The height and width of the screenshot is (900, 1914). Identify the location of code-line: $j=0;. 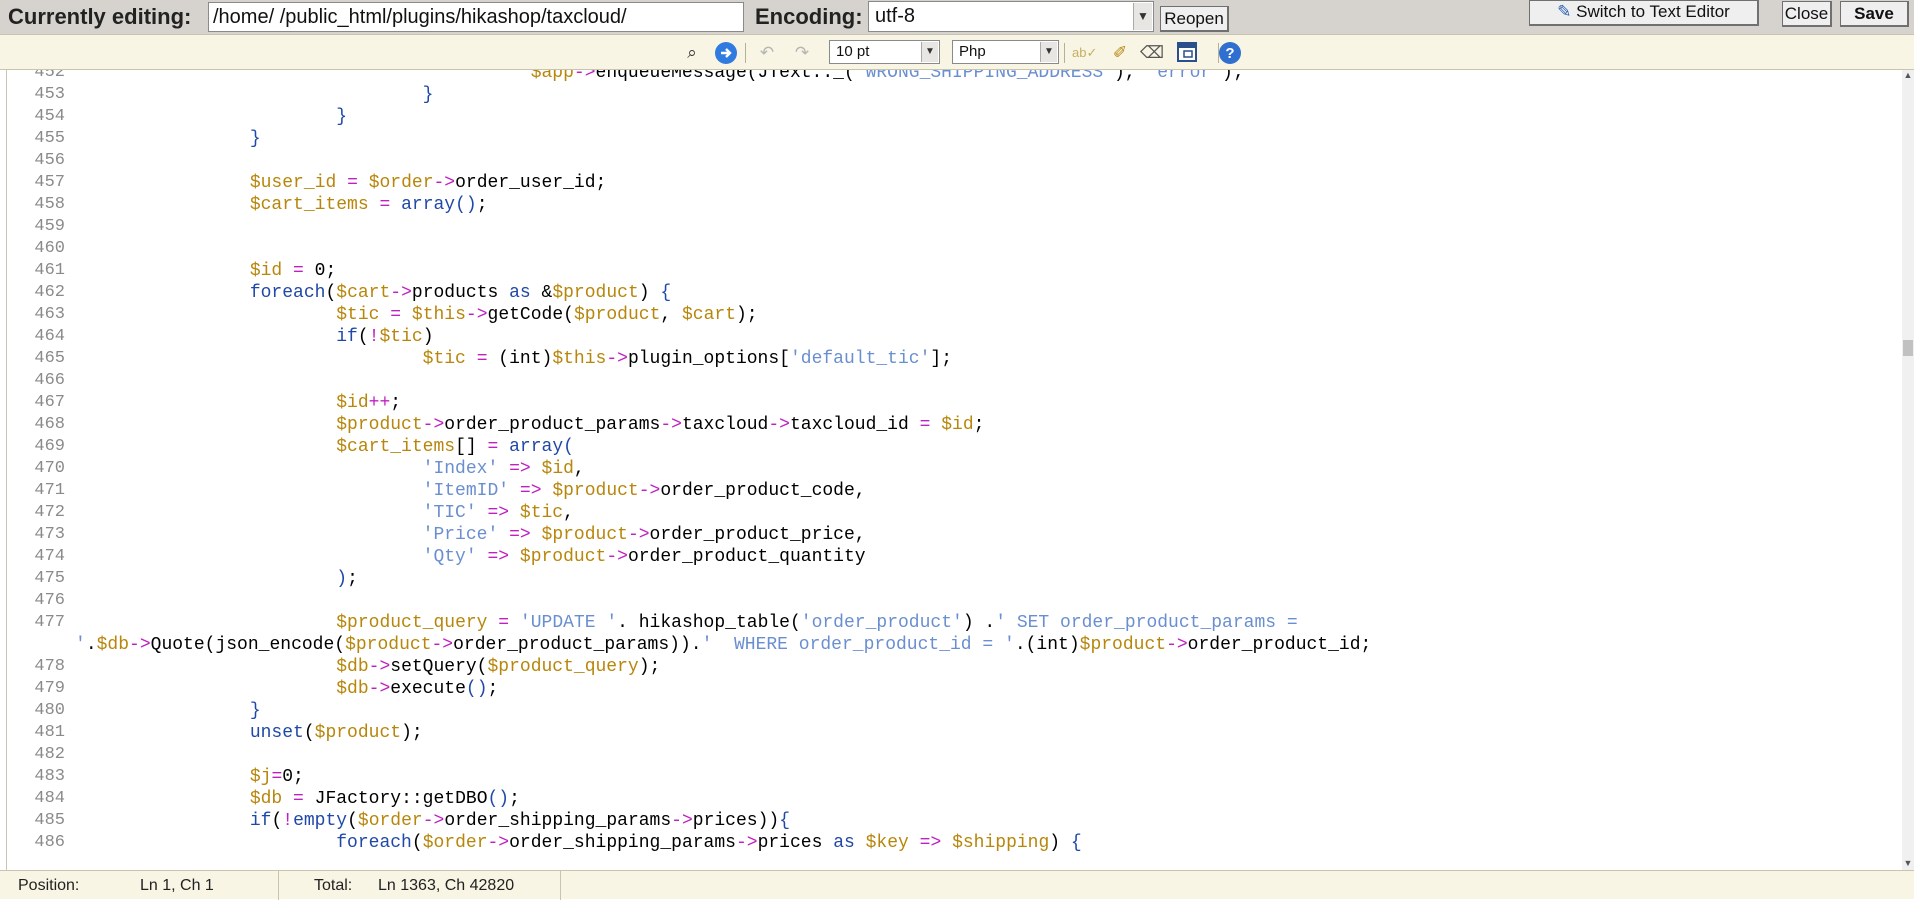
(276, 777).